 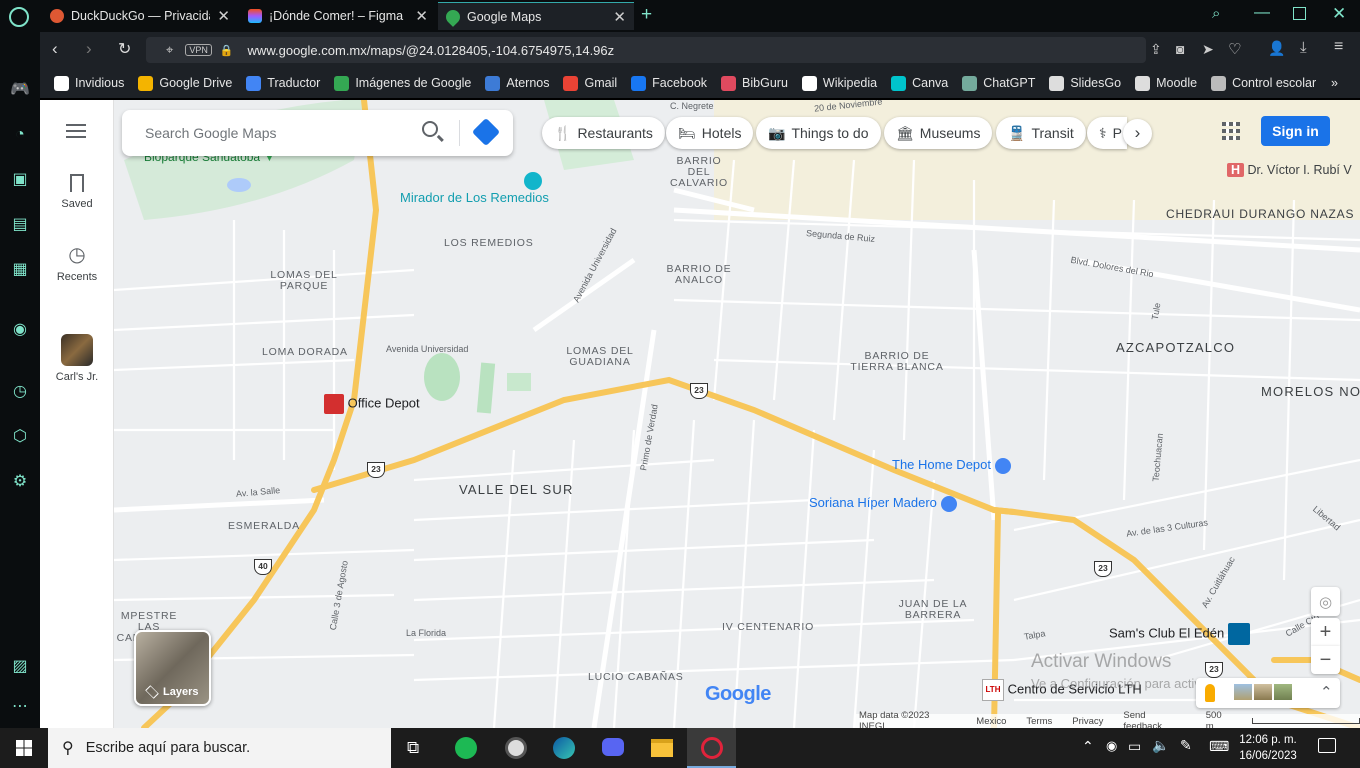 What do you see at coordinates (486, 132) in the screenshot?
I see `directions-icon` at bounding box center [486, 132].